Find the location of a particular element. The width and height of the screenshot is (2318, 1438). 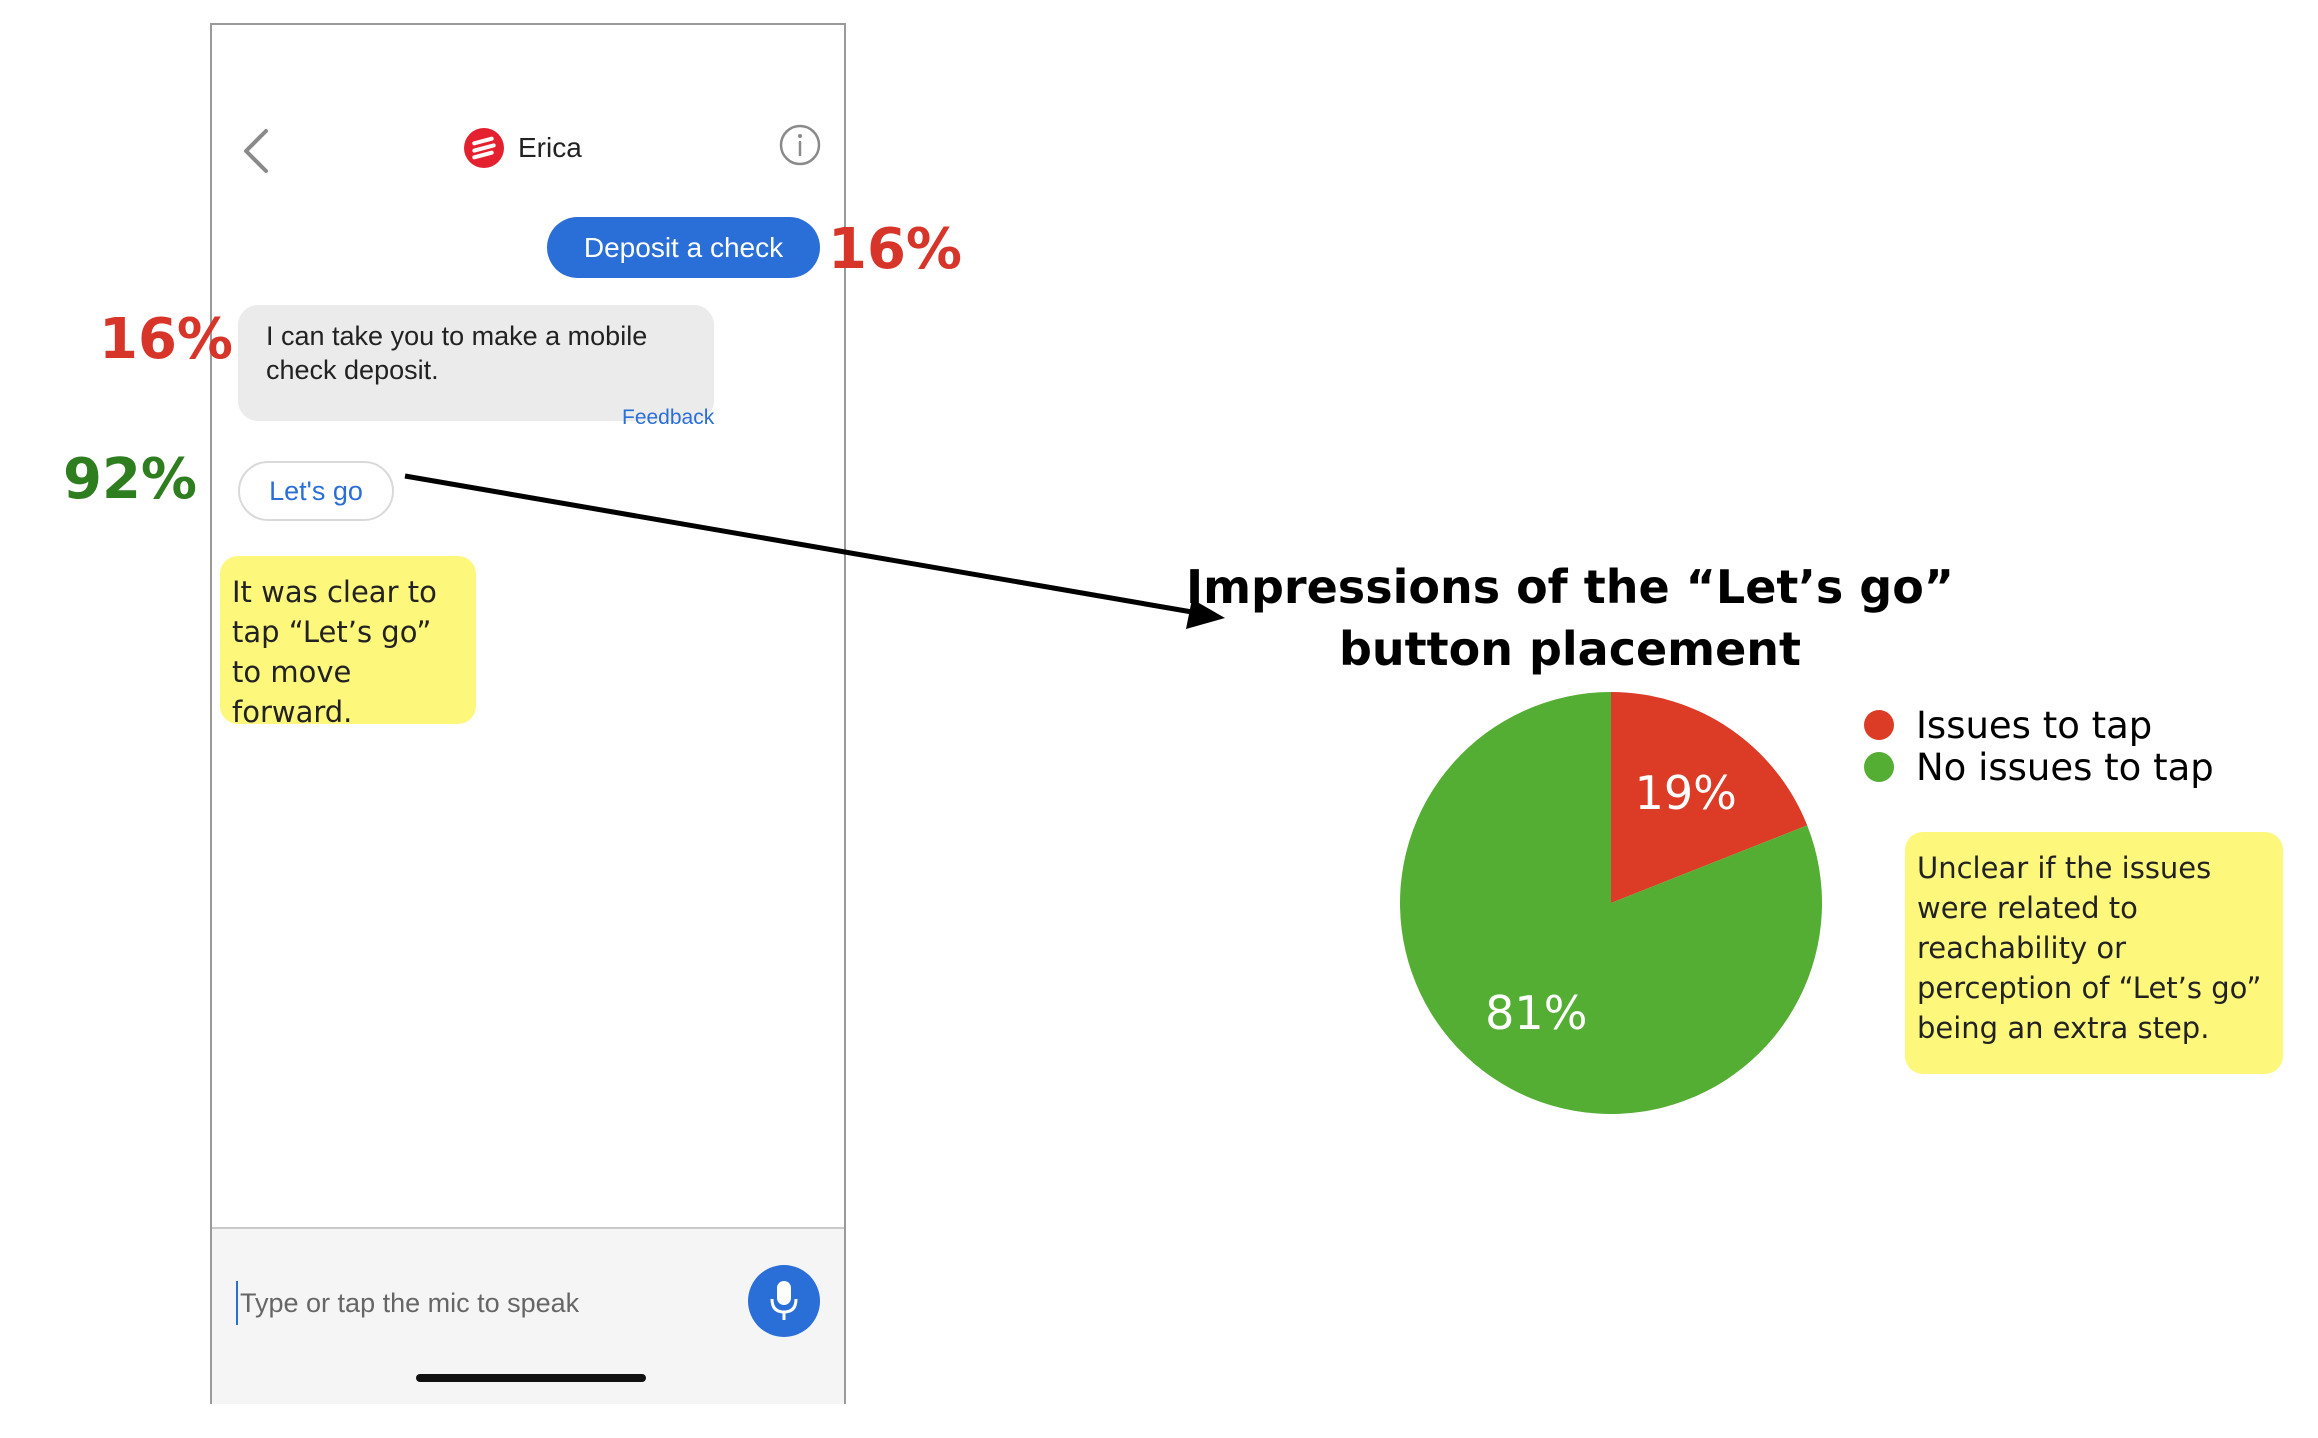

lets-go-button: Let's go is located at coordinates (316, 491).